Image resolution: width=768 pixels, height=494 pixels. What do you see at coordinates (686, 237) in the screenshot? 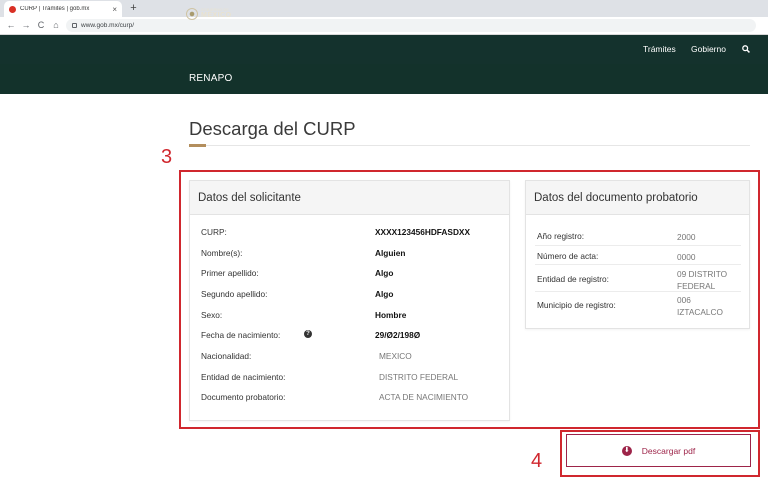
I see `field-value: 2000` at bounding box center [686, 237].